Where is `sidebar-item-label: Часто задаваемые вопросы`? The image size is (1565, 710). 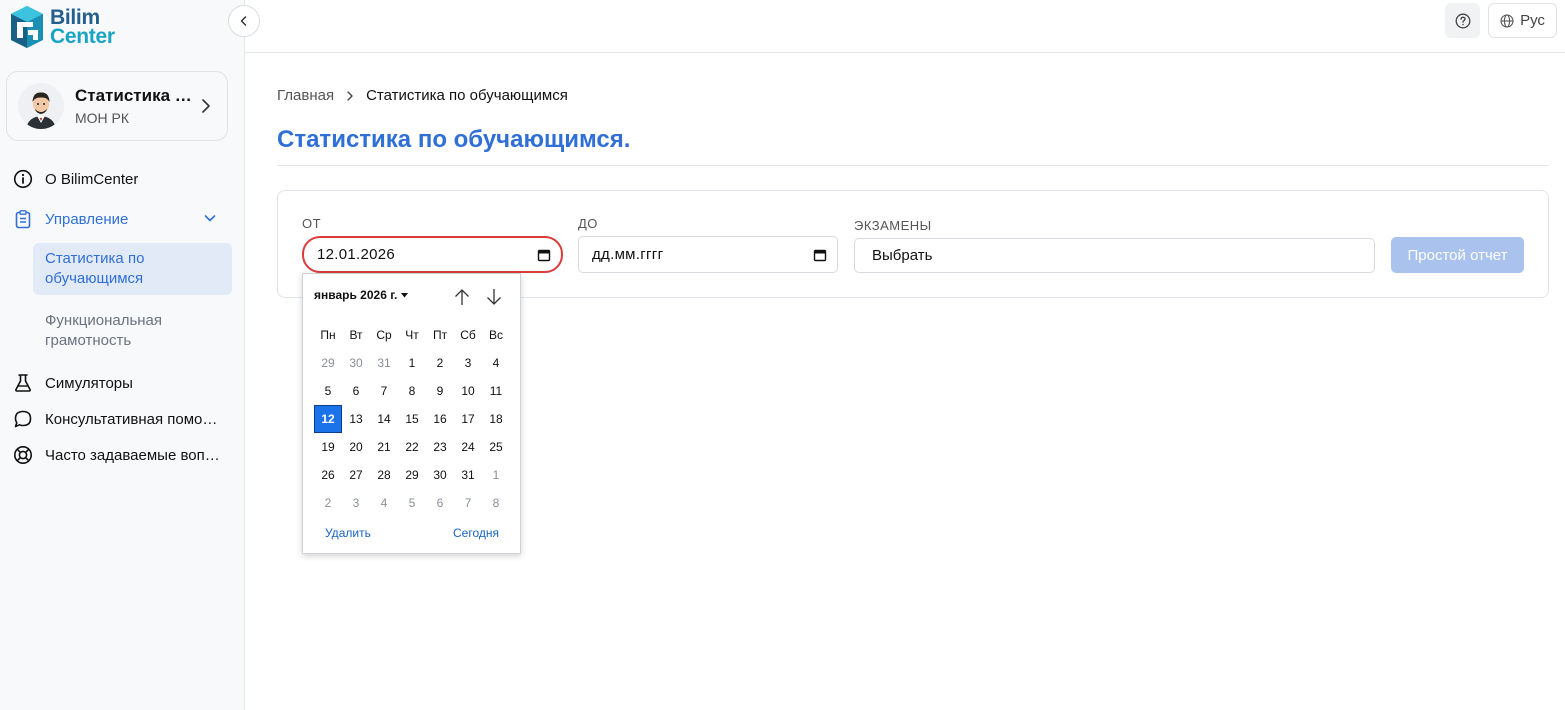 sidebar-item-label: Часто задаваемые вопросы is located at coordinates (132, 455).